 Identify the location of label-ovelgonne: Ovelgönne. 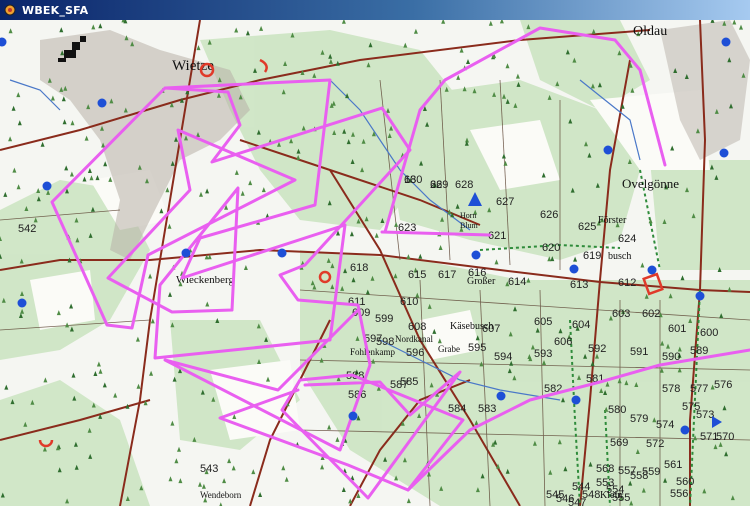
(650, 183).